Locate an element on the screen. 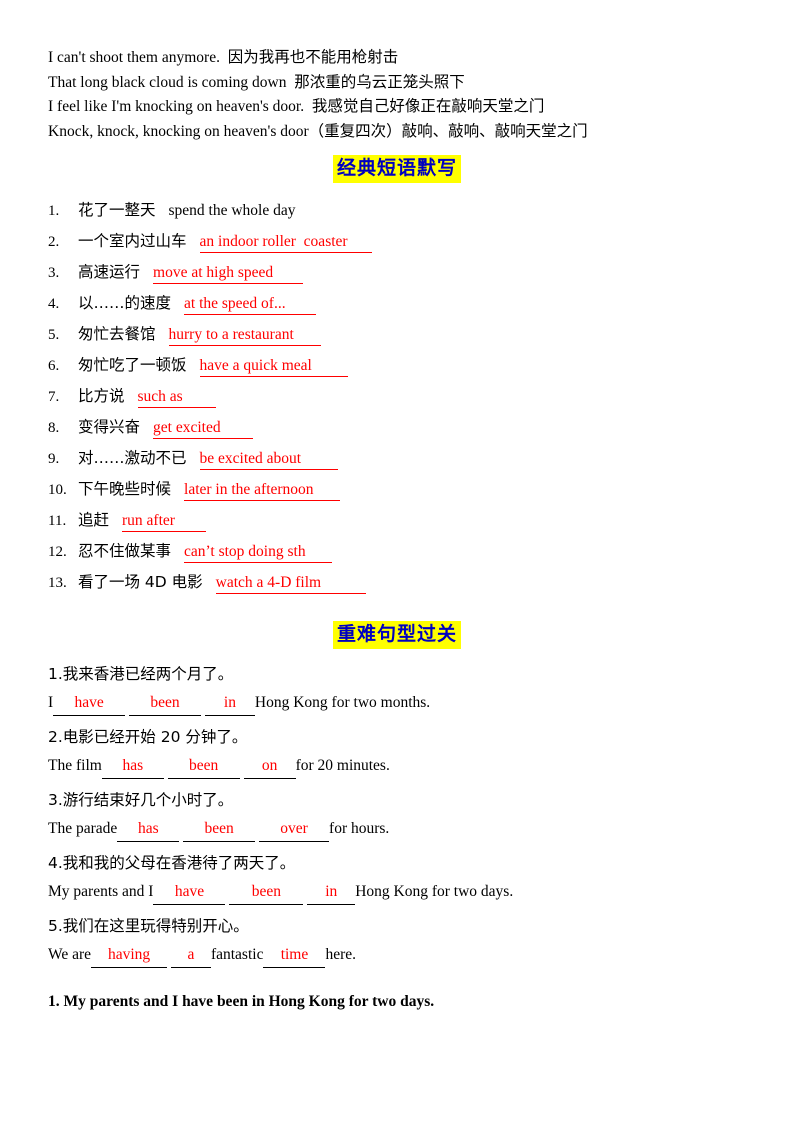 The height and width of the screenshot is (1123, 794). phrase-answer: such as is located at coordinates (176, 398).